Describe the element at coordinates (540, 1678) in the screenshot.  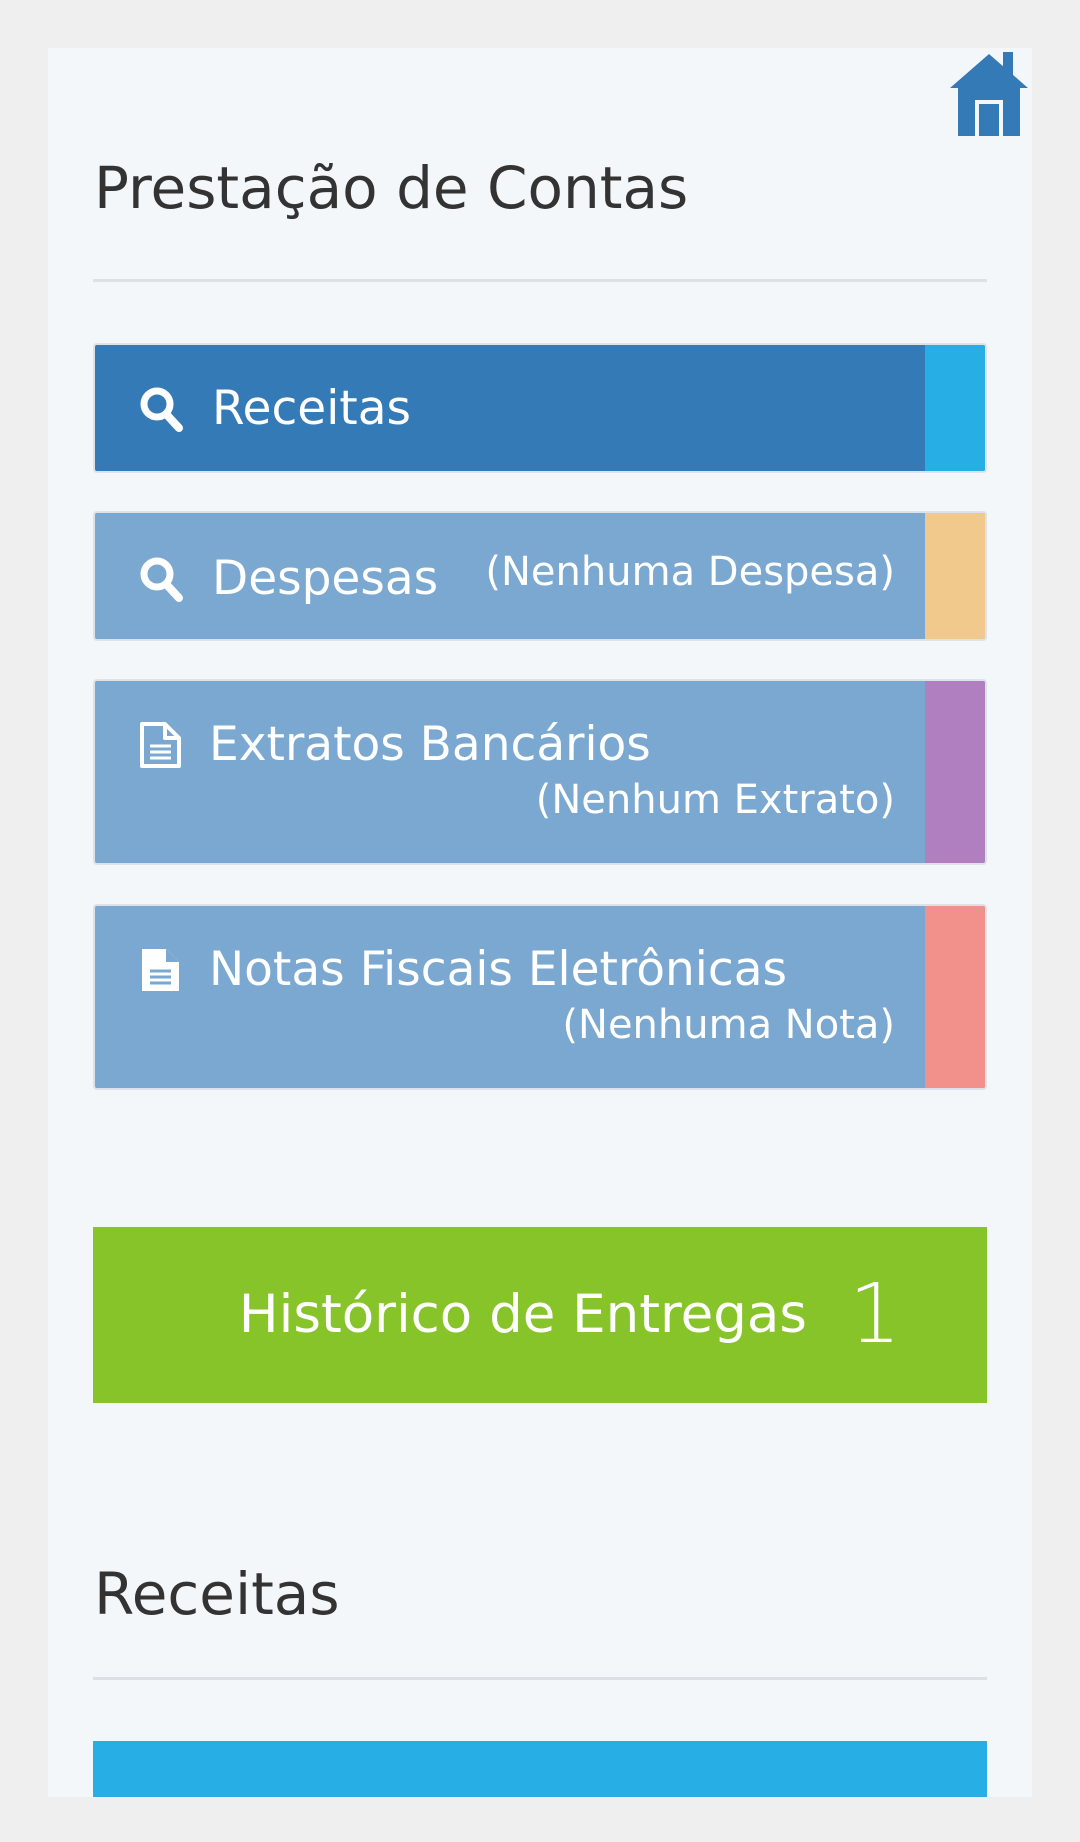
I see `section-divider` at that location.